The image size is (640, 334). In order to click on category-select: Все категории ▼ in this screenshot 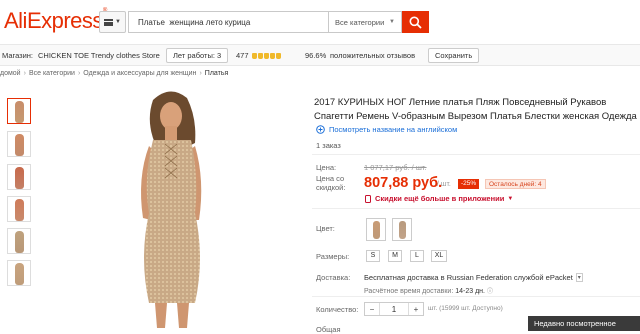, I will do `click(365, 22)`.